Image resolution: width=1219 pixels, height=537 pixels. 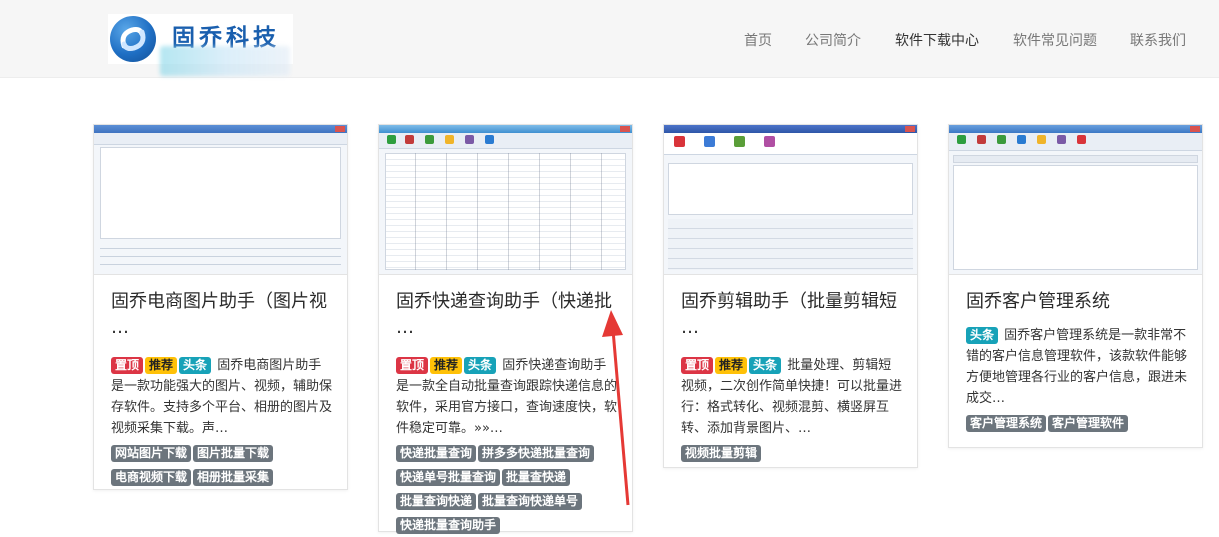 I want to click on tag: 图片批量下载, so click(x=233, y=453).